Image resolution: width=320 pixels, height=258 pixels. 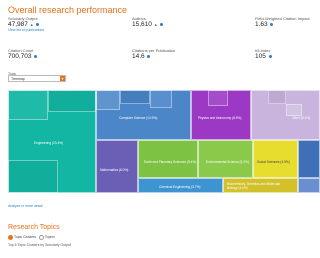 I want to click on treemap-tile-social-sciences: Social Sciences (4.5%), so click(x=275, y=159).